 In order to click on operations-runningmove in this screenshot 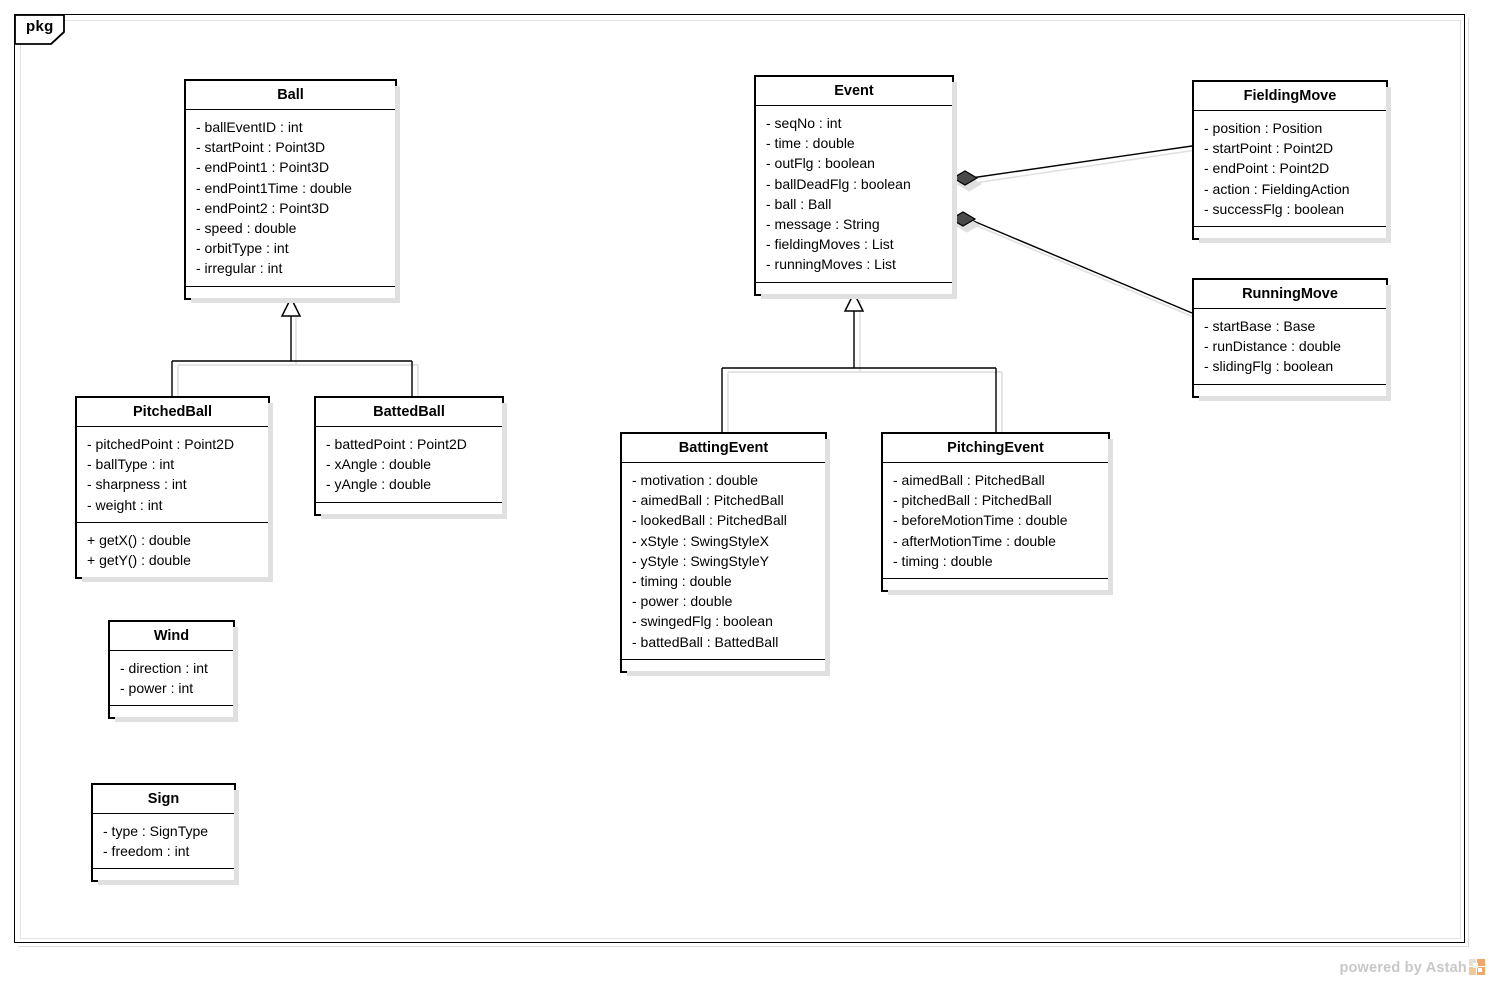, I will do `click(1290, 389)`.